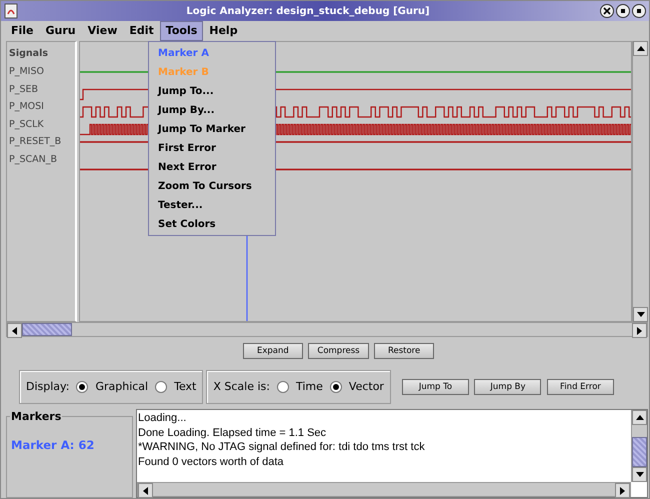 Image resolution: width=650 pixels, height=499 pixels. Describe the element at coordinates (24, 89) in the screenshot. I see `signal-name: P_SEB` at that location.